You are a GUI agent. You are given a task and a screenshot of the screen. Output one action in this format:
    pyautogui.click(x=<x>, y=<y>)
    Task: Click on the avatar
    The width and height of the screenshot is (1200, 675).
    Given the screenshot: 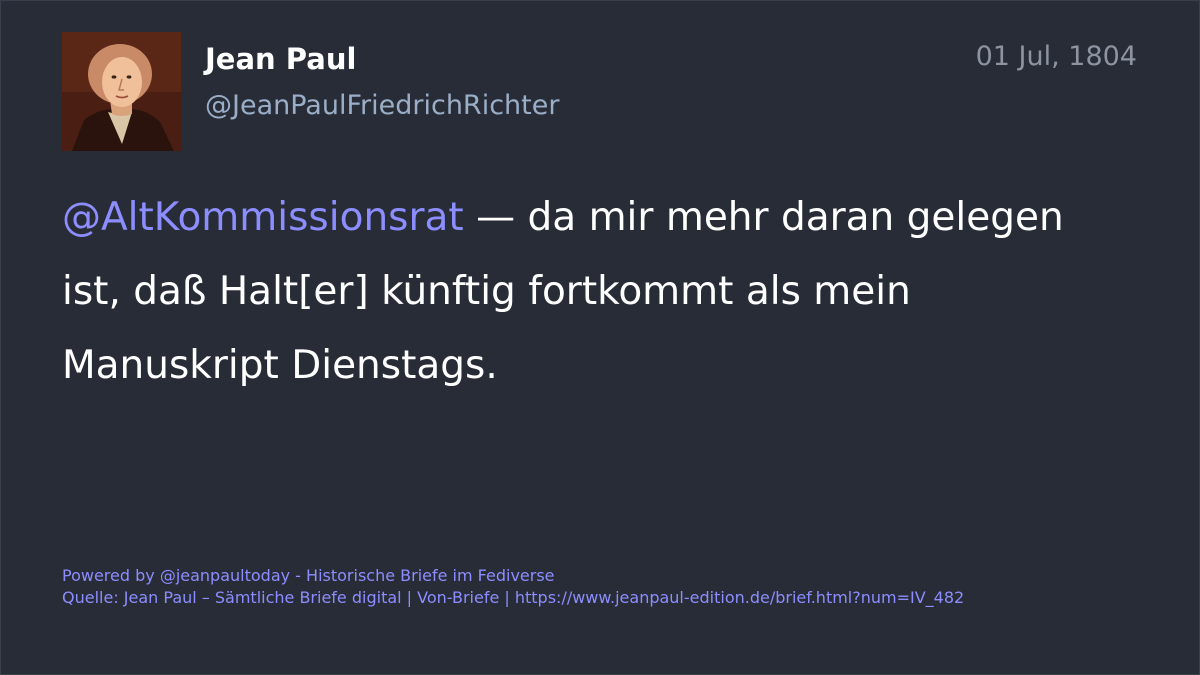 What is the action you would take?
    pyautogui.click(x=121, y=91)
    